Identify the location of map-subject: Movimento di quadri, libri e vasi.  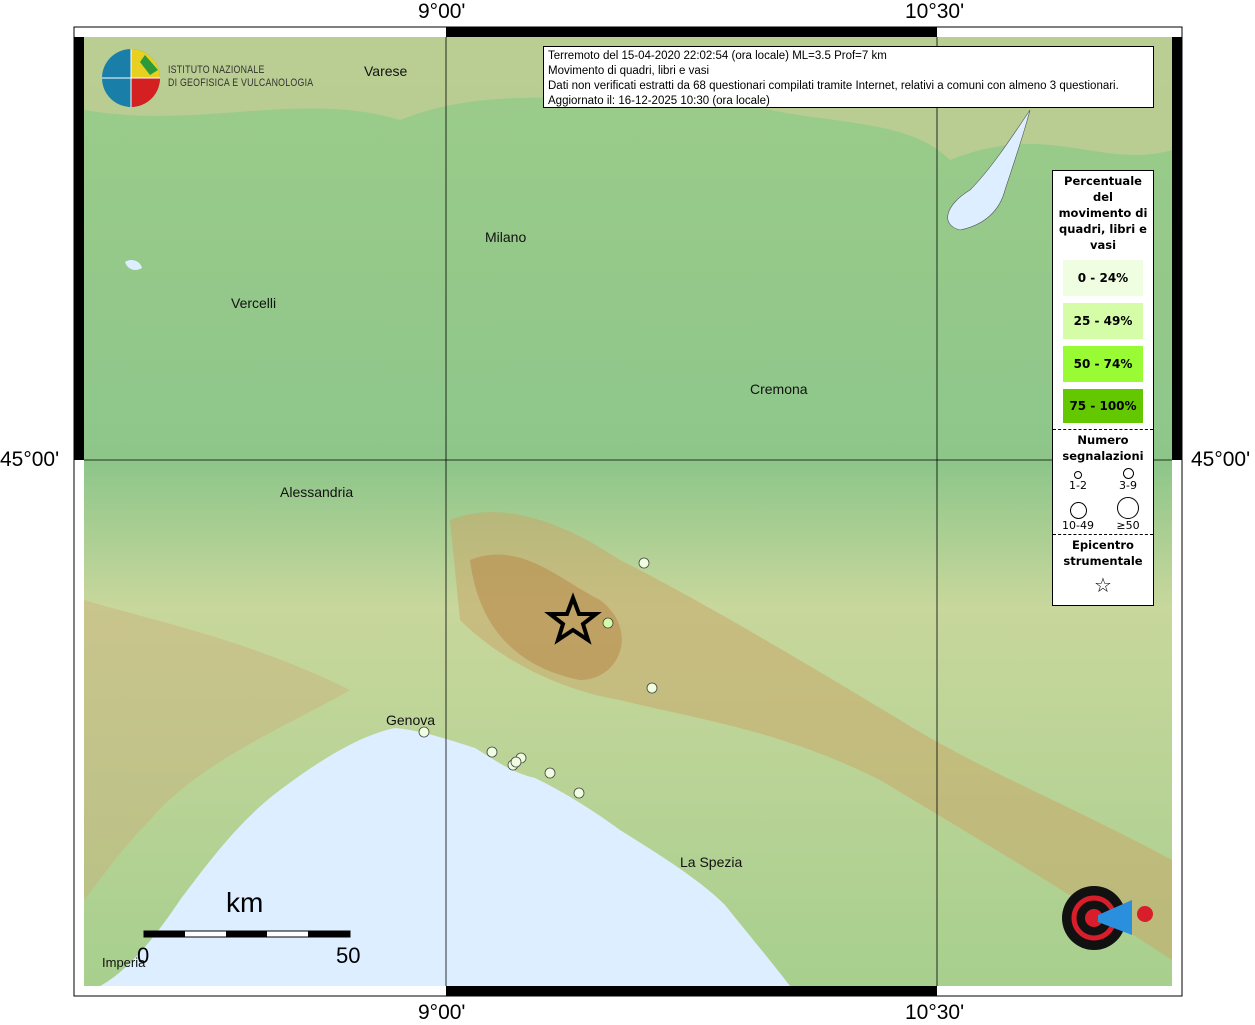
(629, 71).